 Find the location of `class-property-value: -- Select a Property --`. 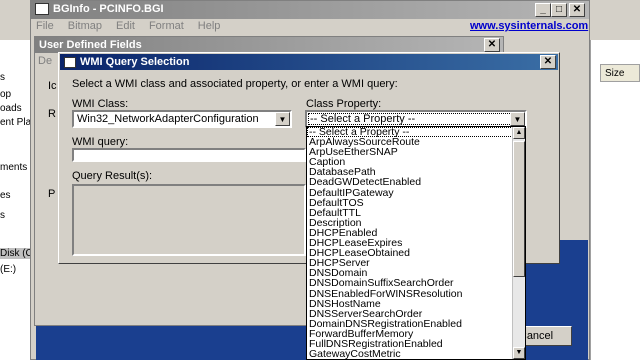

class-property-value: -- Select a Property -- is located at coordinates (363, 119).